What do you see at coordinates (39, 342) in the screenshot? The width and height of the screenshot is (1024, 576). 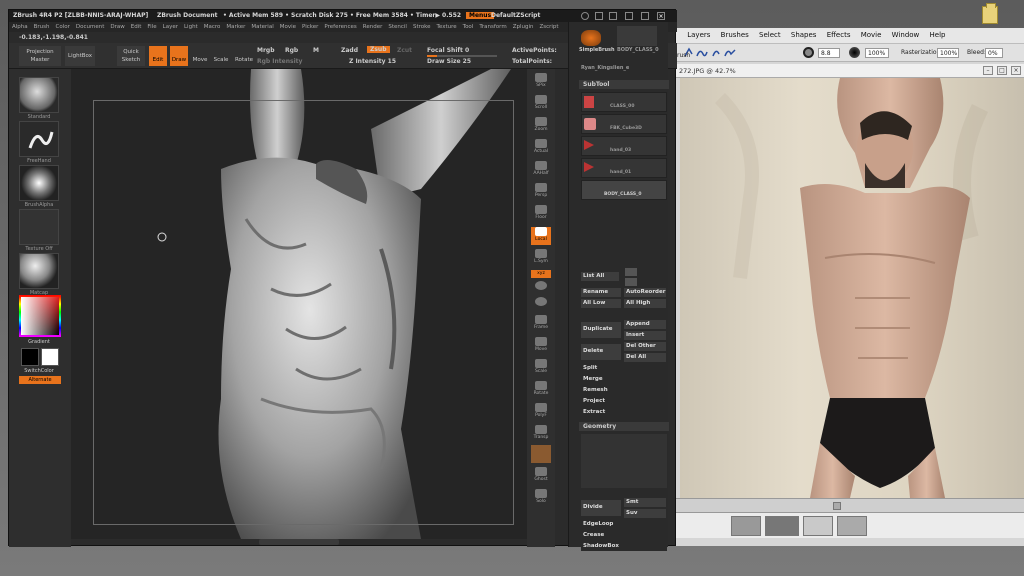 I see `gradient-label: Gradient` at bounding box center [39, 342].